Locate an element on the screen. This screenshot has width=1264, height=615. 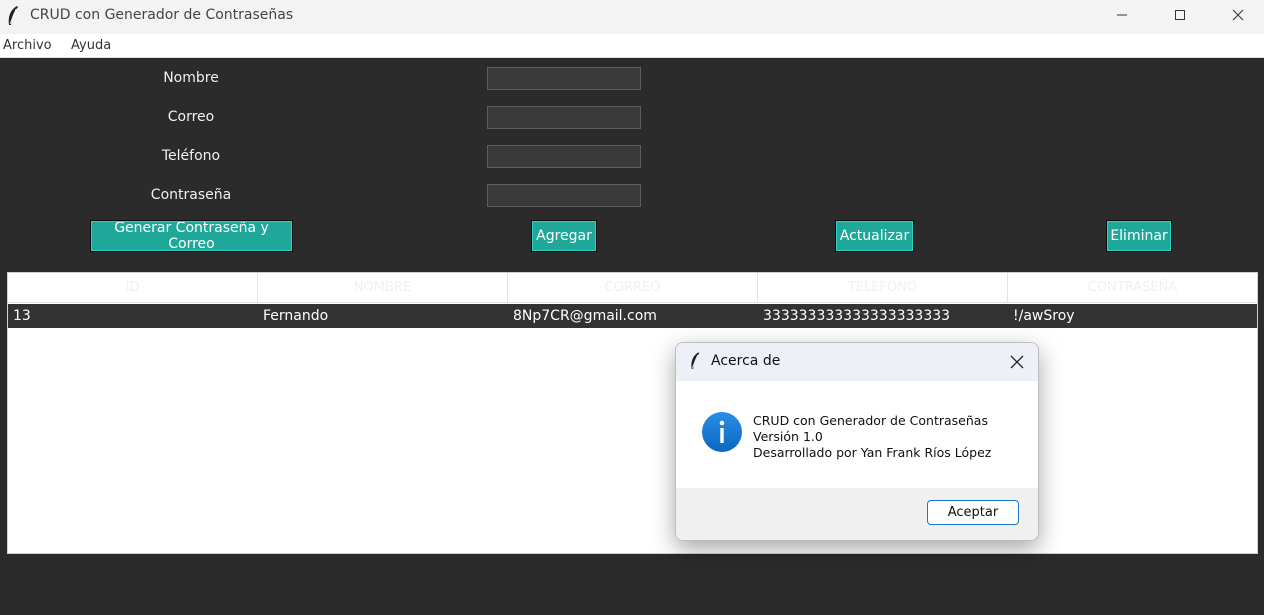
column-header-id: ID is located at coordinates (133, 288).